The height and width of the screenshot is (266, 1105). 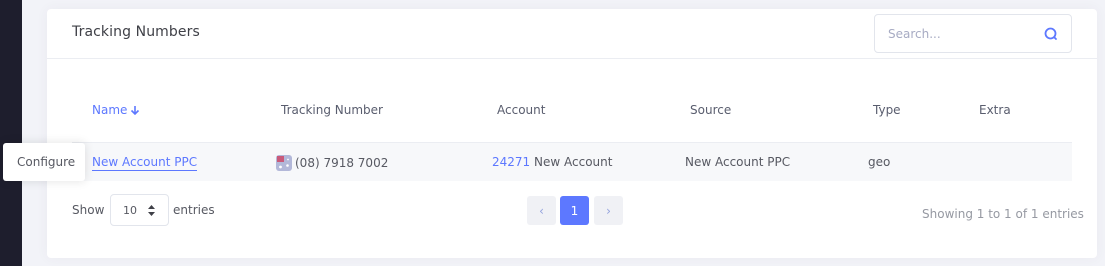 What do you see at coordinates (1051, 34) in the screenshot?
I see `search-icon` at bounding box center [1051, 34].